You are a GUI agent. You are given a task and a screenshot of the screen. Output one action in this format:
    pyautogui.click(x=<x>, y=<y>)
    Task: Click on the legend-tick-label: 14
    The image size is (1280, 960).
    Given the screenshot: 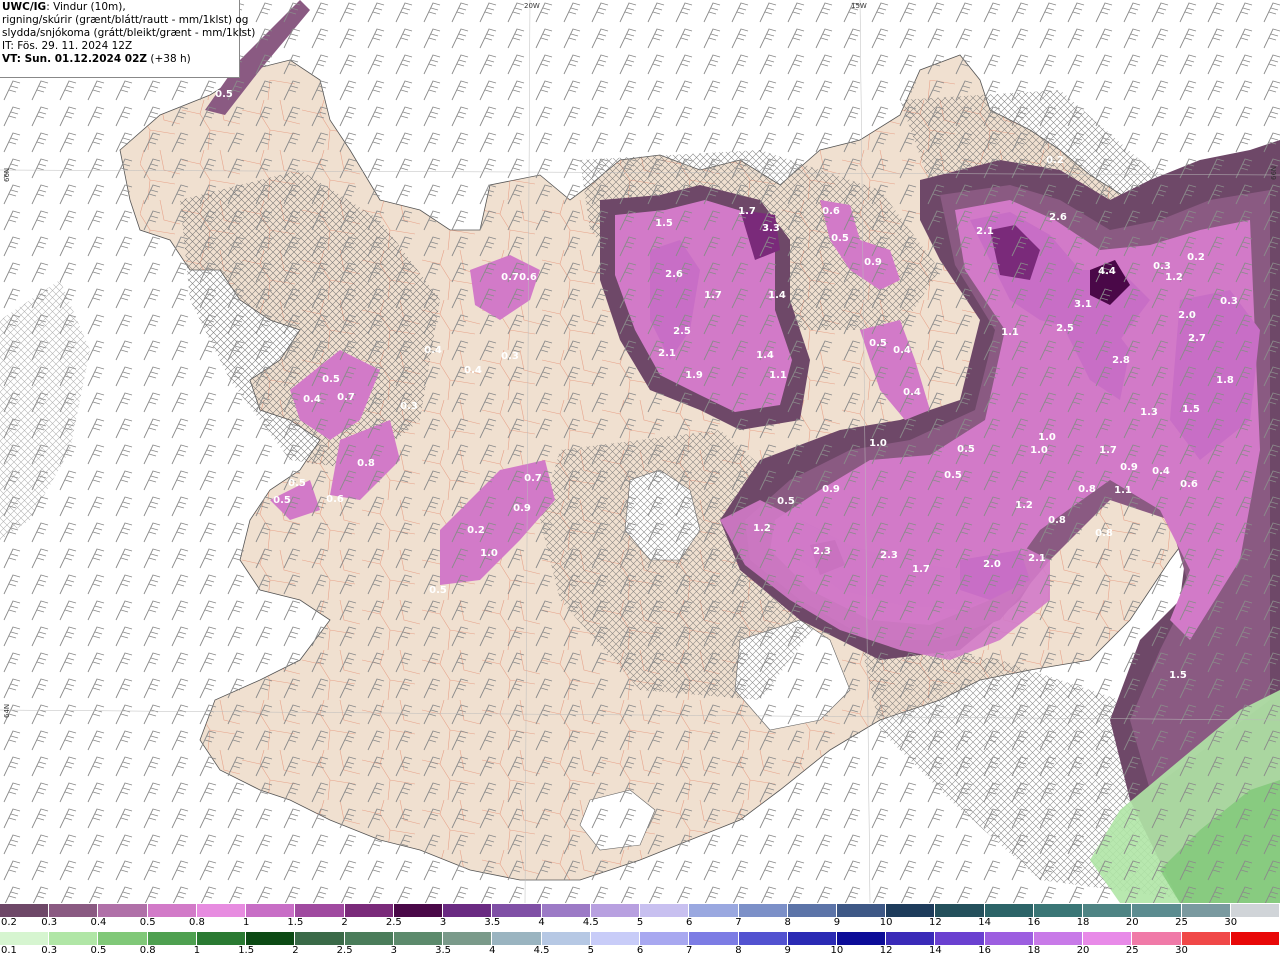 What is the action you would take?
    pyautogui.click(x=984, y=922)
    